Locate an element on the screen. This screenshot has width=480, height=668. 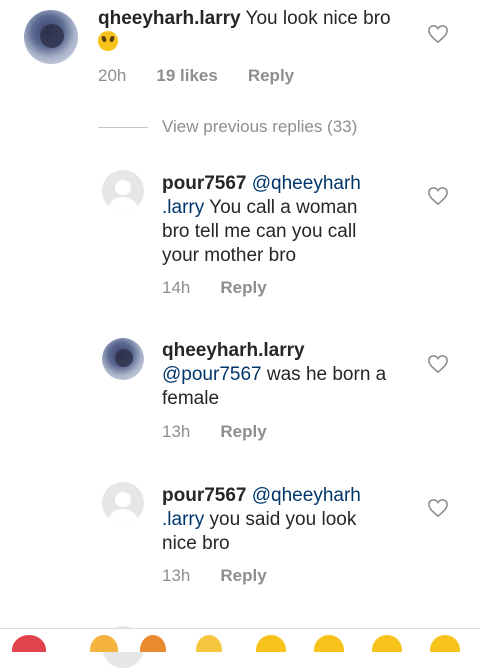
laughing-emoji-icon is located at coordinates (108, 41).